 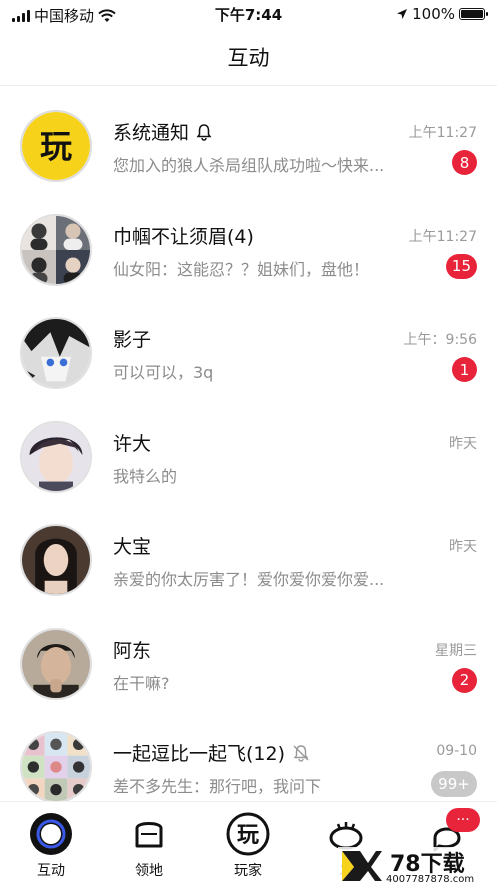 What do you see at coordinates (440, 340) in the screenshot?
I see `conversation-time: 上午：9:56` at bounding box center [440, 340].